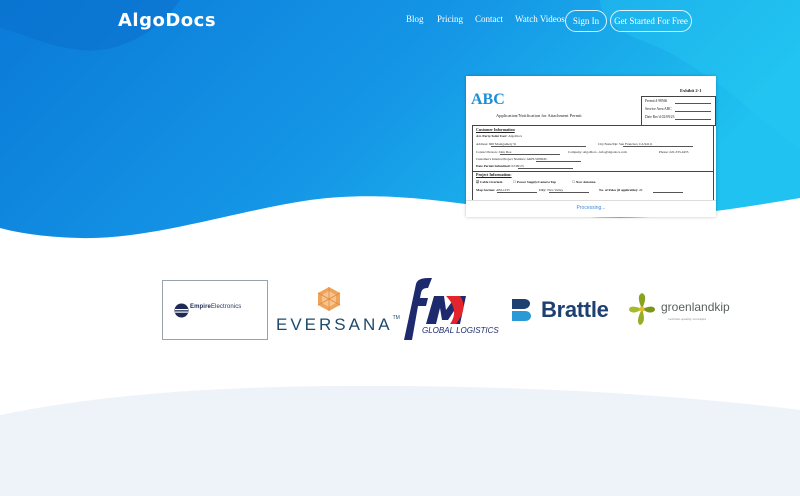 Image resolution: width=800 pixels, height=496 pixels. Describe the element at coordinates (334, 324) in the screenshot. I see `eversana-name: EVERSANA` at that location.